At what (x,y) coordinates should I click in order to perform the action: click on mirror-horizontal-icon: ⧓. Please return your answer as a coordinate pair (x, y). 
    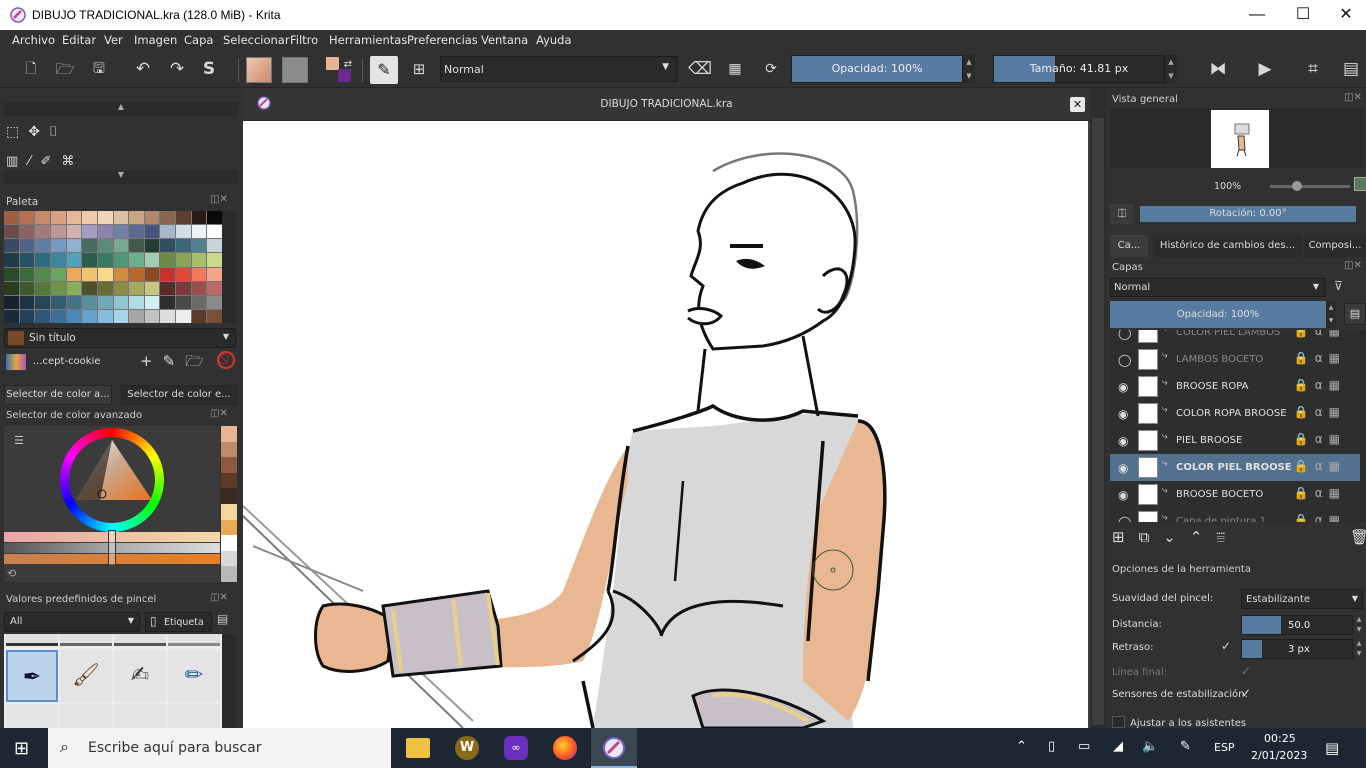
    Looking at the image, I should click on (1218, 69).